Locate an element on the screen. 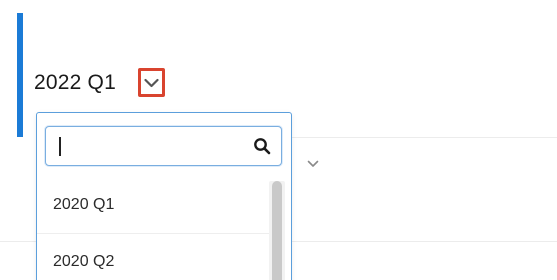  scrollbar is located at coordinates (277, 230).